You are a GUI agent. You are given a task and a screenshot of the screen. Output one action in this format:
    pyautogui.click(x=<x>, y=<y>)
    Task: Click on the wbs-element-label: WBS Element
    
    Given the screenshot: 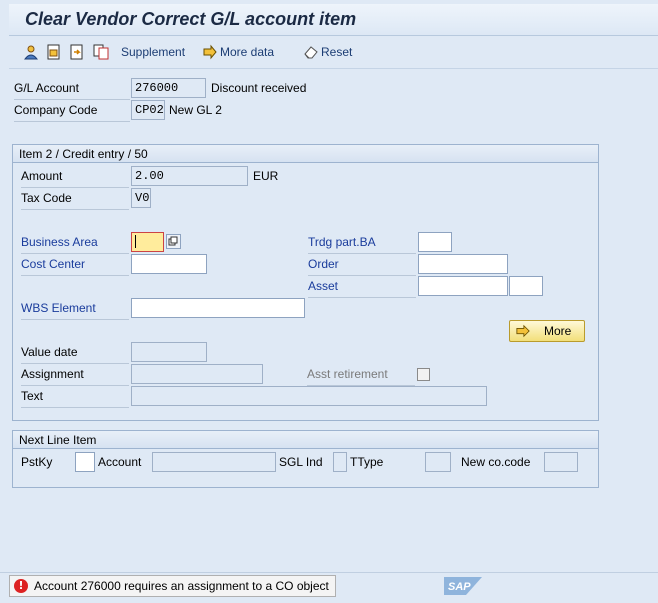 What is the action you would take?
    pyautogui.click(x=58, y=308)
    